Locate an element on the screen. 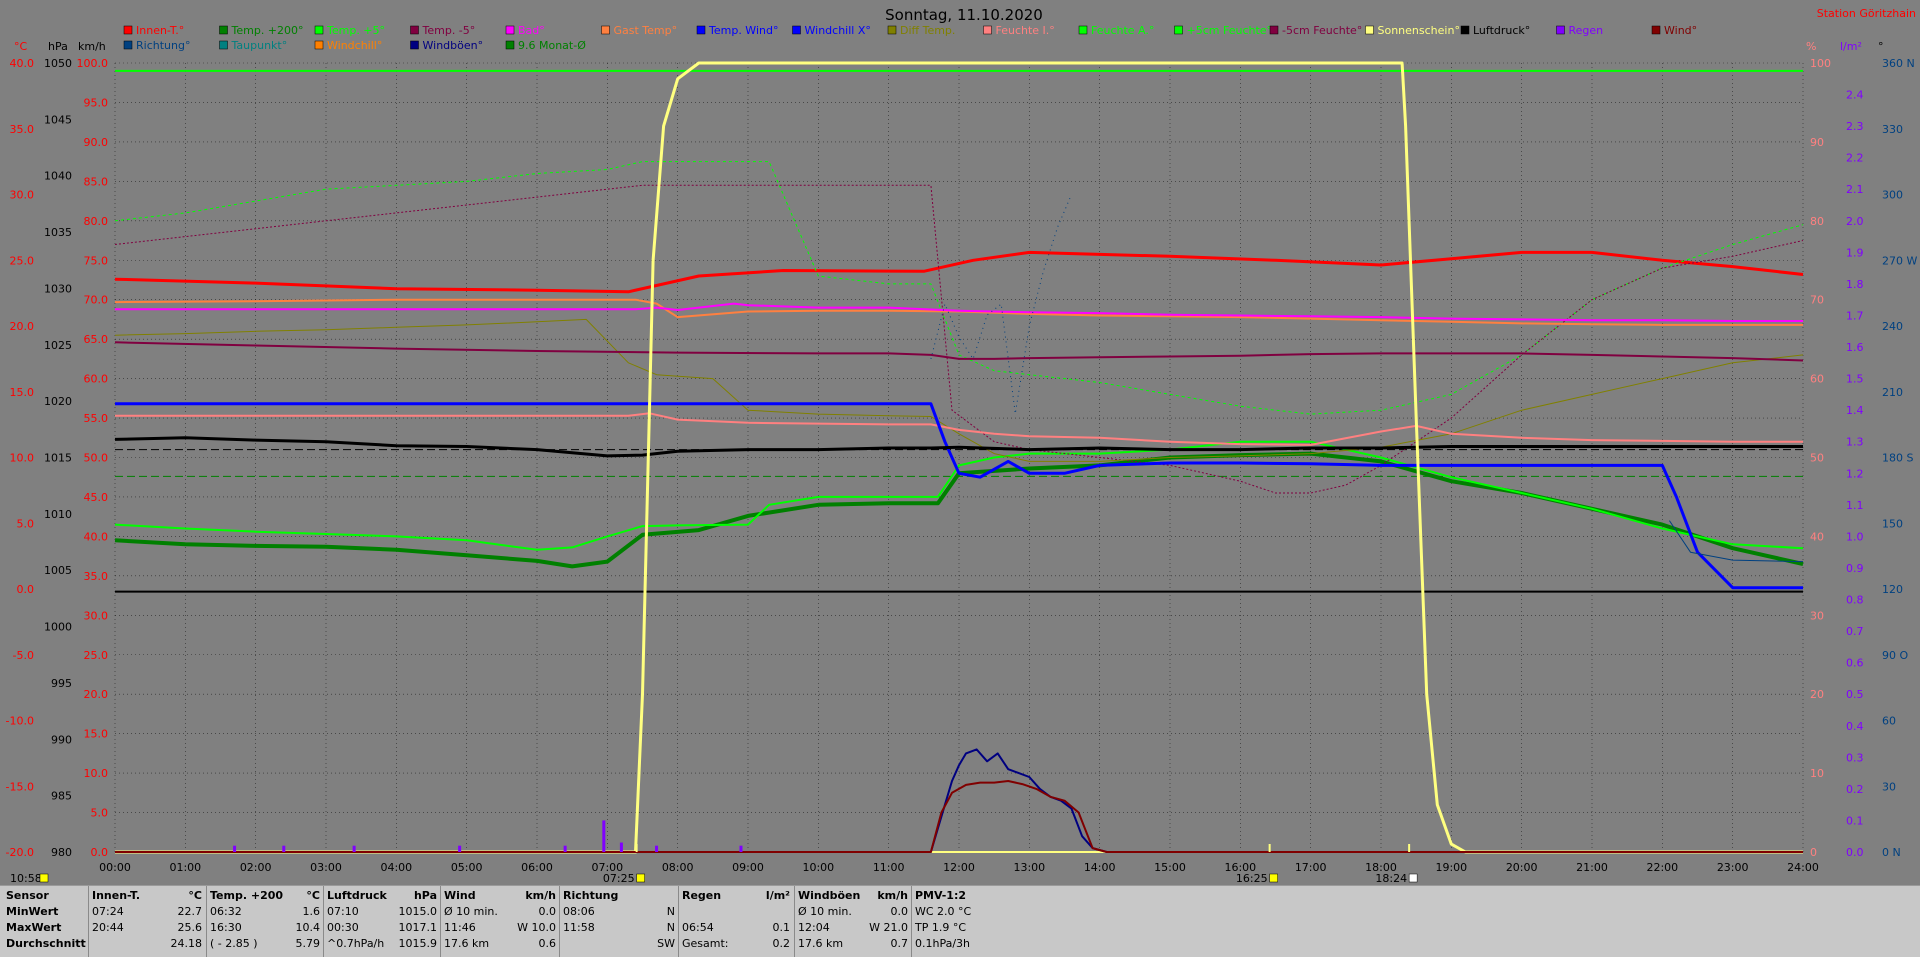  kmh-tick: 95.0 is located at coordinates (96, 102).